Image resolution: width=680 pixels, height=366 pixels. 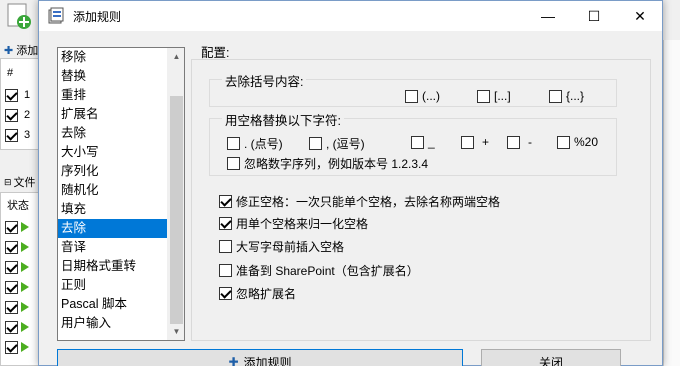 I want to click on space-before-capitals-checkbox, so click(x=225, y=246).